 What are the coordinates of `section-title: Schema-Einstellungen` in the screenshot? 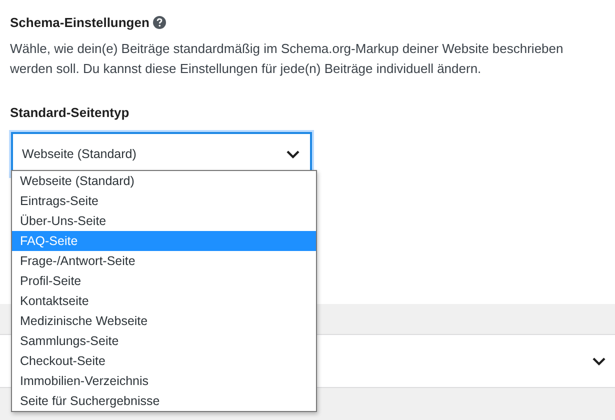 It's located at (80, 22).